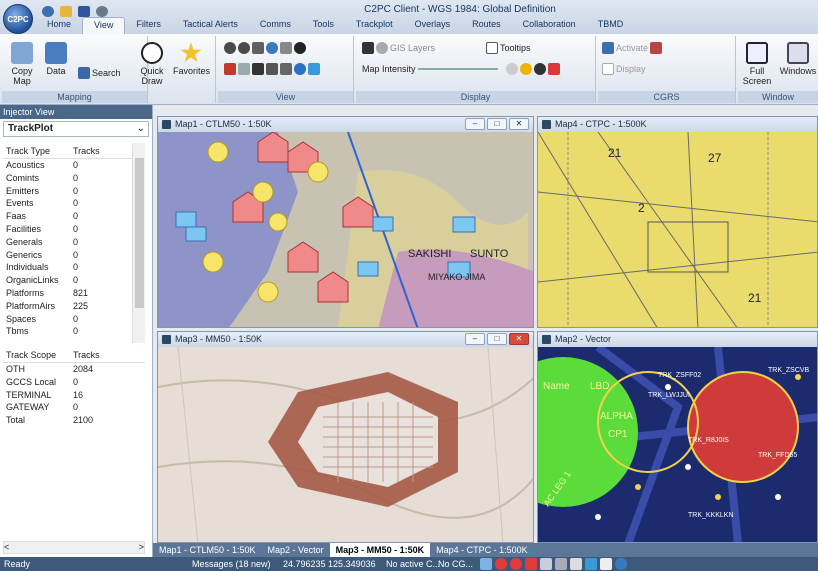  What do you see at coordinates (102, 11) in the screenshot?
I see `settings-icon` at bounding box center [102, 11].